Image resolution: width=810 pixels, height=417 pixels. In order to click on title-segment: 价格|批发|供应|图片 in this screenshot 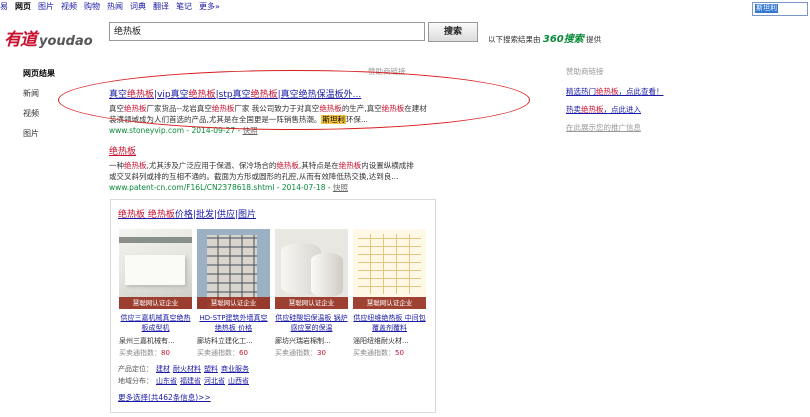, I will do `click(215, 215)`.